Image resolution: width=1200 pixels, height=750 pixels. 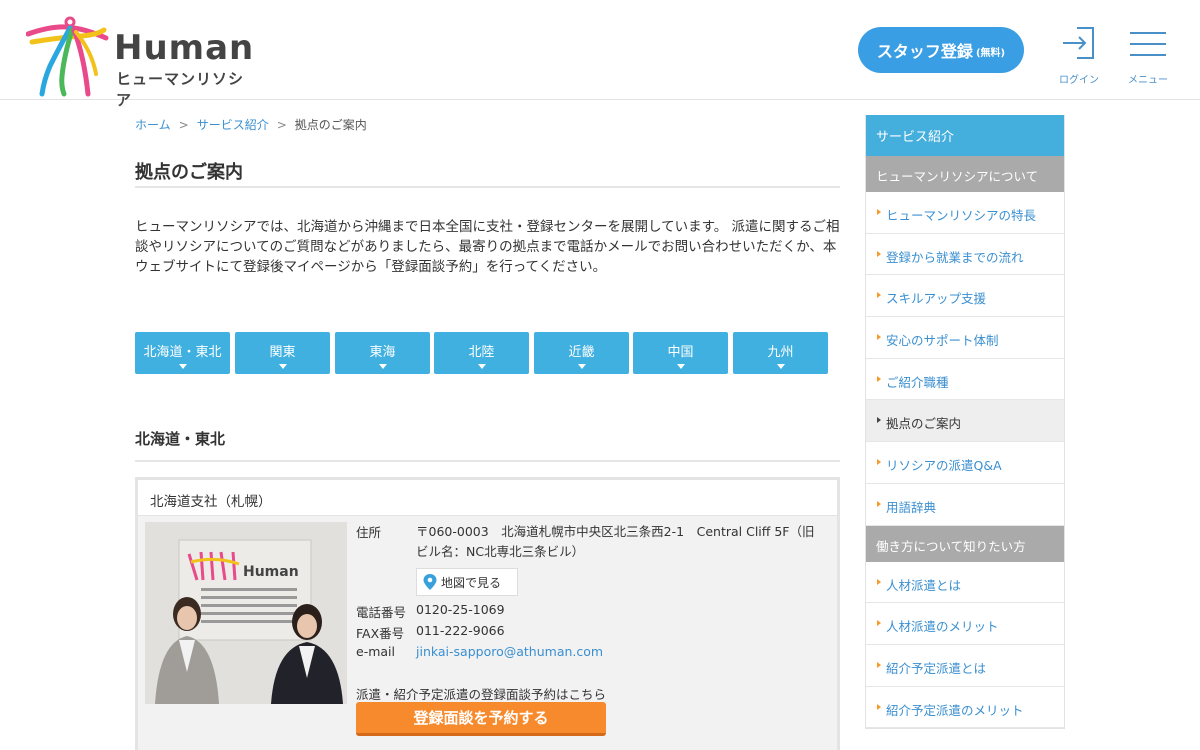 I want to click on login-icon, so click(x=1078, y=43).